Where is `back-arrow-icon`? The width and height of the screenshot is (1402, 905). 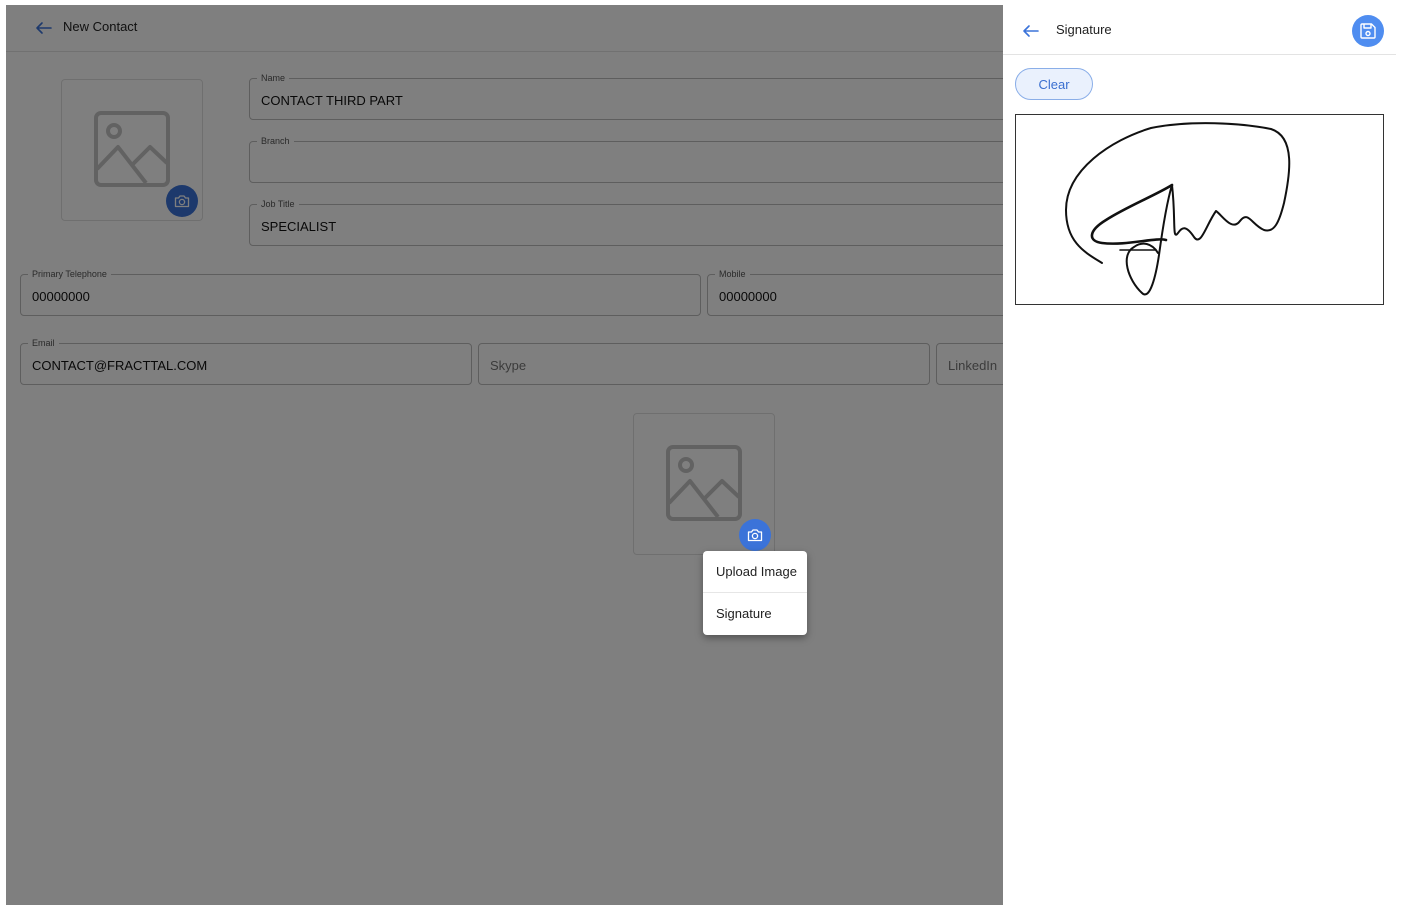
back-arrow-icon is located at coordinates (1031, 31).